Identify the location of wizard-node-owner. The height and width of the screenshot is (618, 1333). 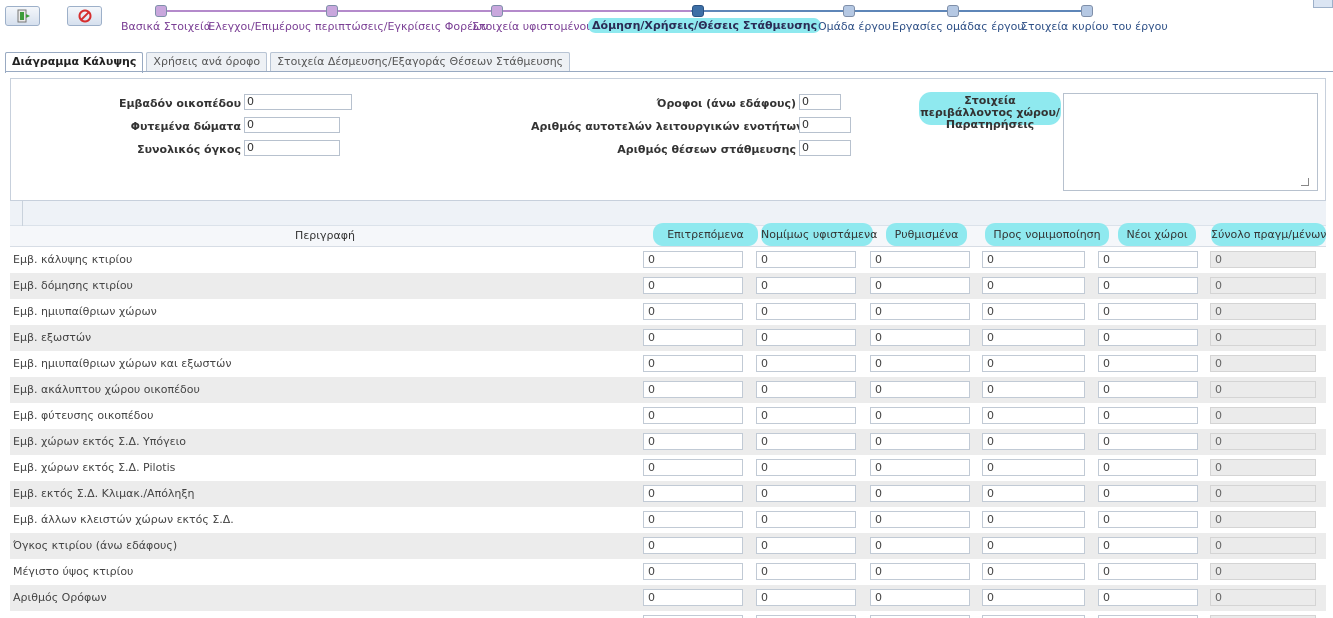
(1087, 11).